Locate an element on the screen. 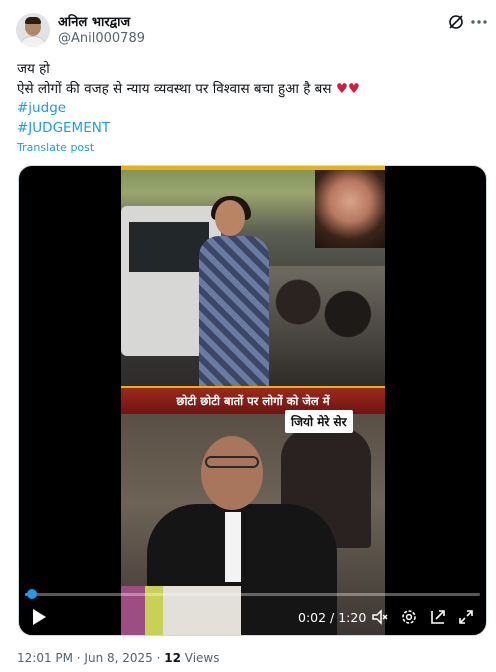 This screenshot has height=672, width=496. pop-out-icon is located at coordinates (438, 617).